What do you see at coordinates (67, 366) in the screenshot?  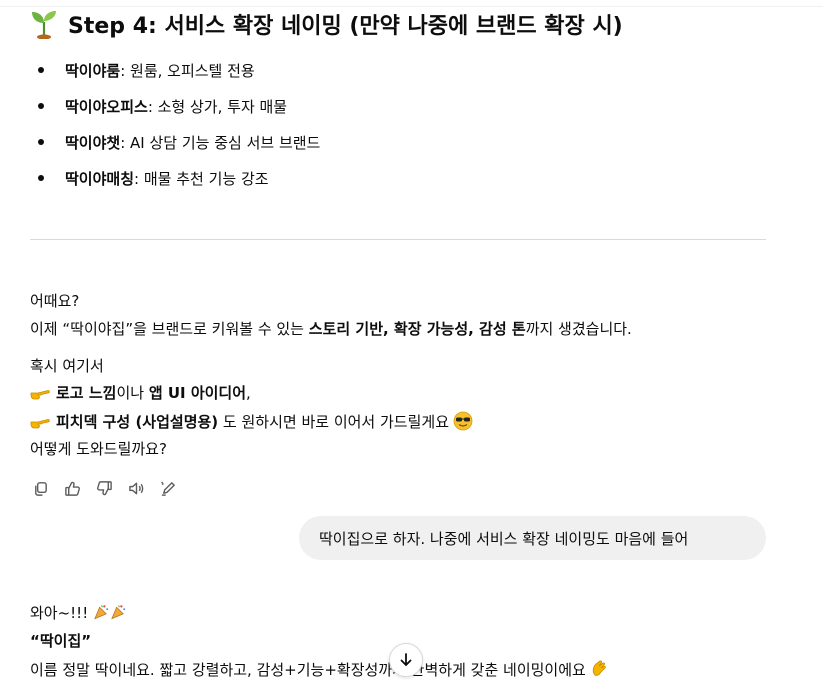 I see `assistant-line: 혹시 여기서` at bounding box center [67, 366].